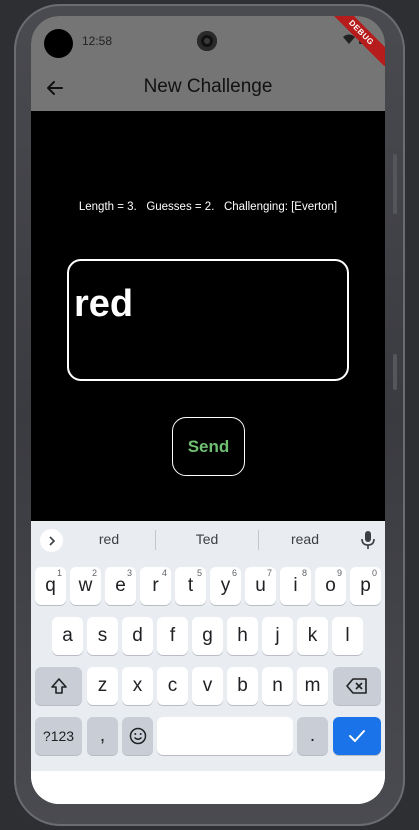 This screenshot has width=419, height=830. I want to click on space-key, so click(225, 736).